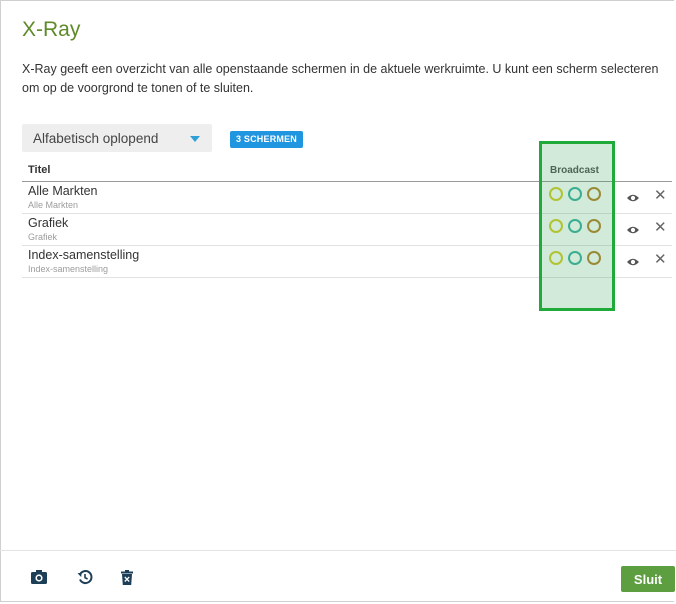 This screenshot has width=676, height=604. Describe the element at coordinates (51, 29) in the screenshot. I see `dialog-title: X-Ray` at that location.